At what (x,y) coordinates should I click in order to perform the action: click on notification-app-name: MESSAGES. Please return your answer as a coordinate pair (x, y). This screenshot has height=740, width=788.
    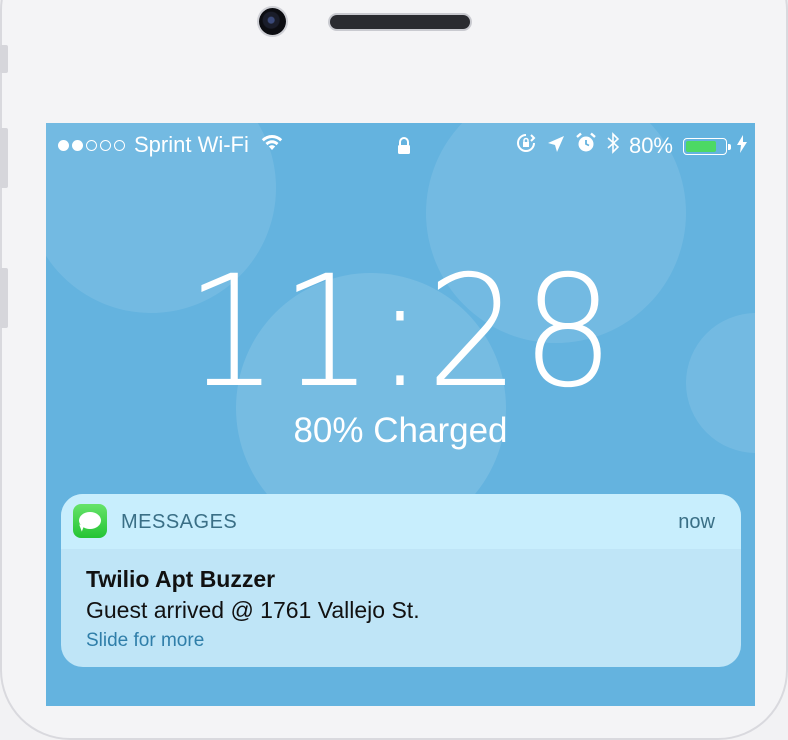
    Looking at the image, I should click on (179, 522).